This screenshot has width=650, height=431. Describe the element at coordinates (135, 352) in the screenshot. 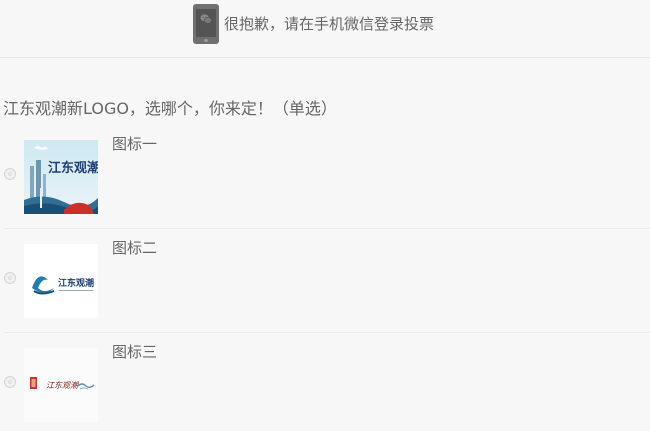

I see `option-label-3: 图标三` at that location.